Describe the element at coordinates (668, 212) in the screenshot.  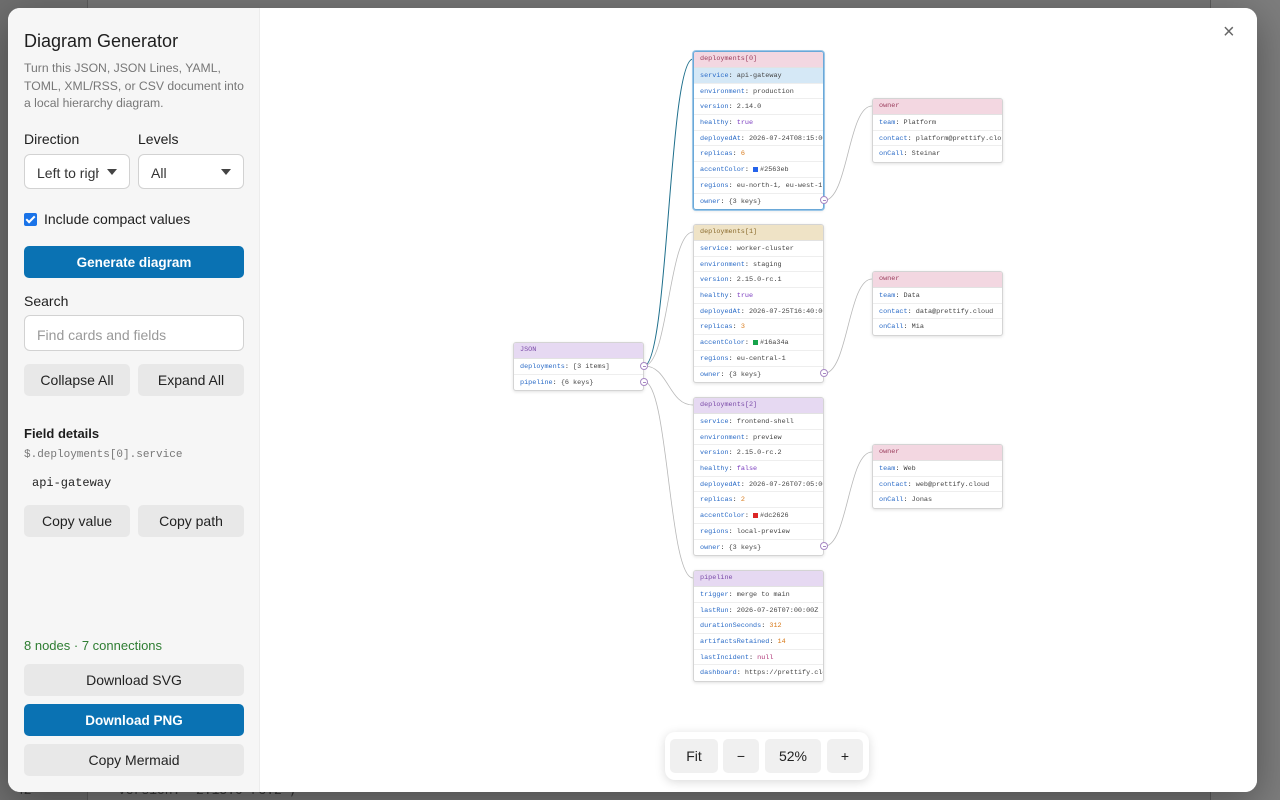
I see `connector-root-d0` at that location.